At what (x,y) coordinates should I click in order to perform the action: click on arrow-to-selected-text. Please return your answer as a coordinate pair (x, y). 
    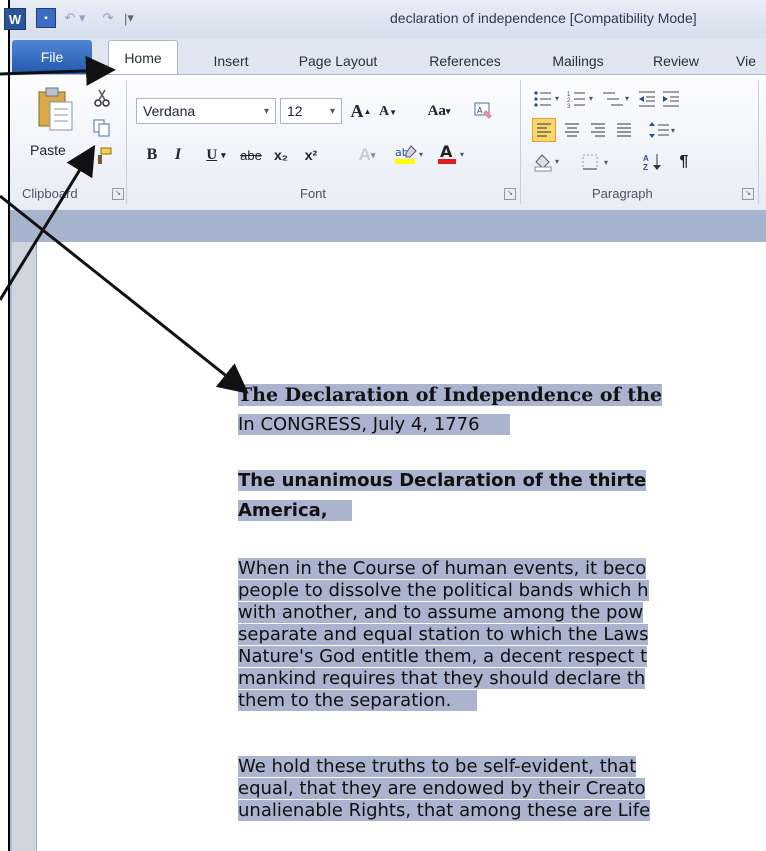
    Looking at the image, I should click on (124, 294).